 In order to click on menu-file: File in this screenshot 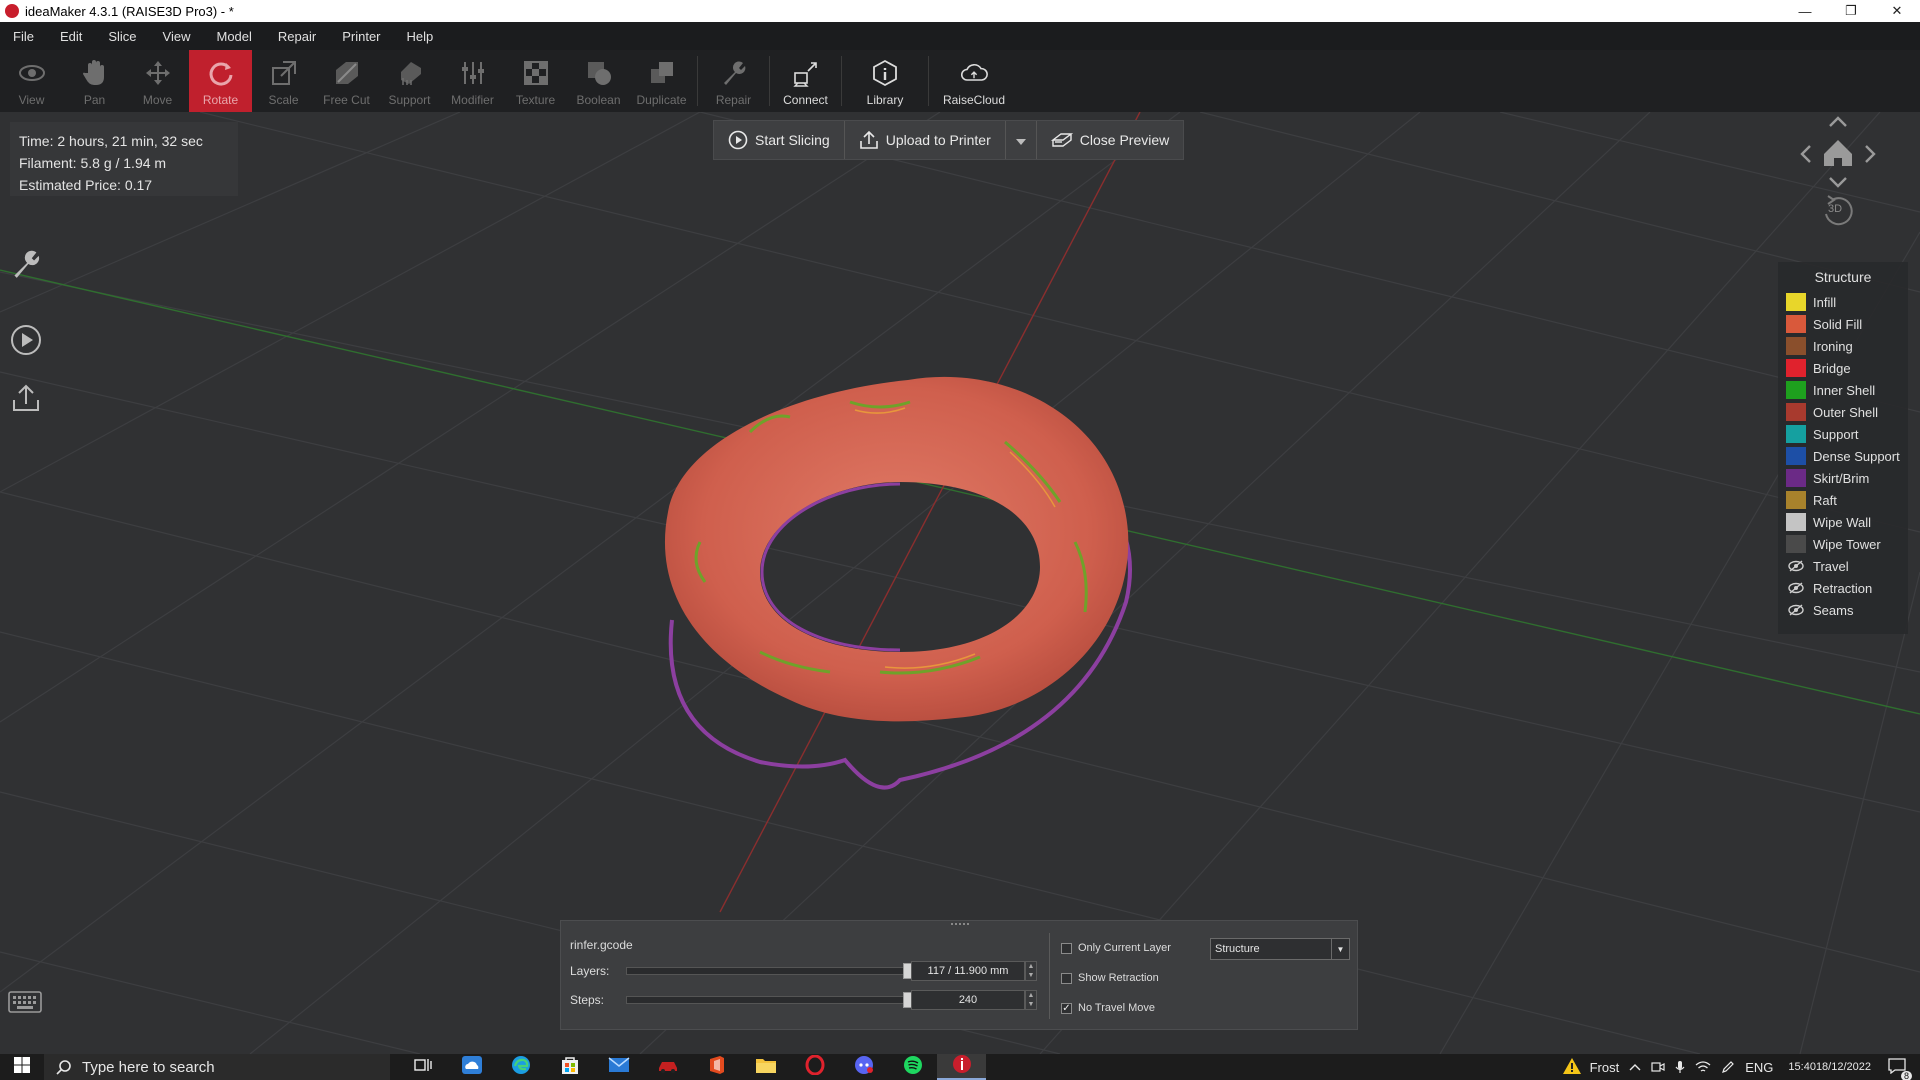, I will do `click(23, 36)`.